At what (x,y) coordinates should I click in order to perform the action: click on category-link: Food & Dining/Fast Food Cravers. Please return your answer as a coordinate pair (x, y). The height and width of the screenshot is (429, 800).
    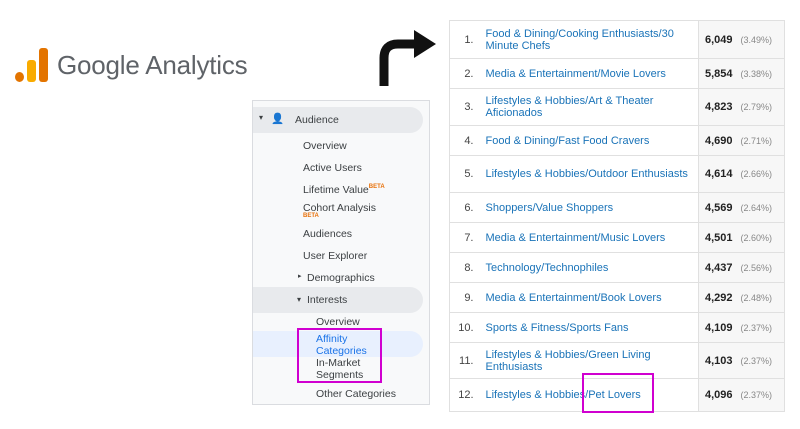
    Looking at the image, I should click on (589, 140).